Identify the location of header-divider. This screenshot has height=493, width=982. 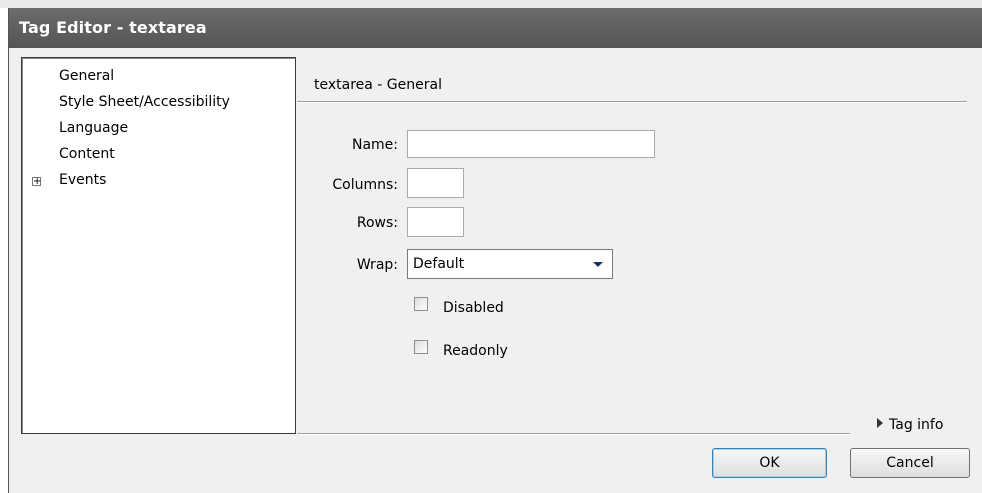
(632, 102).